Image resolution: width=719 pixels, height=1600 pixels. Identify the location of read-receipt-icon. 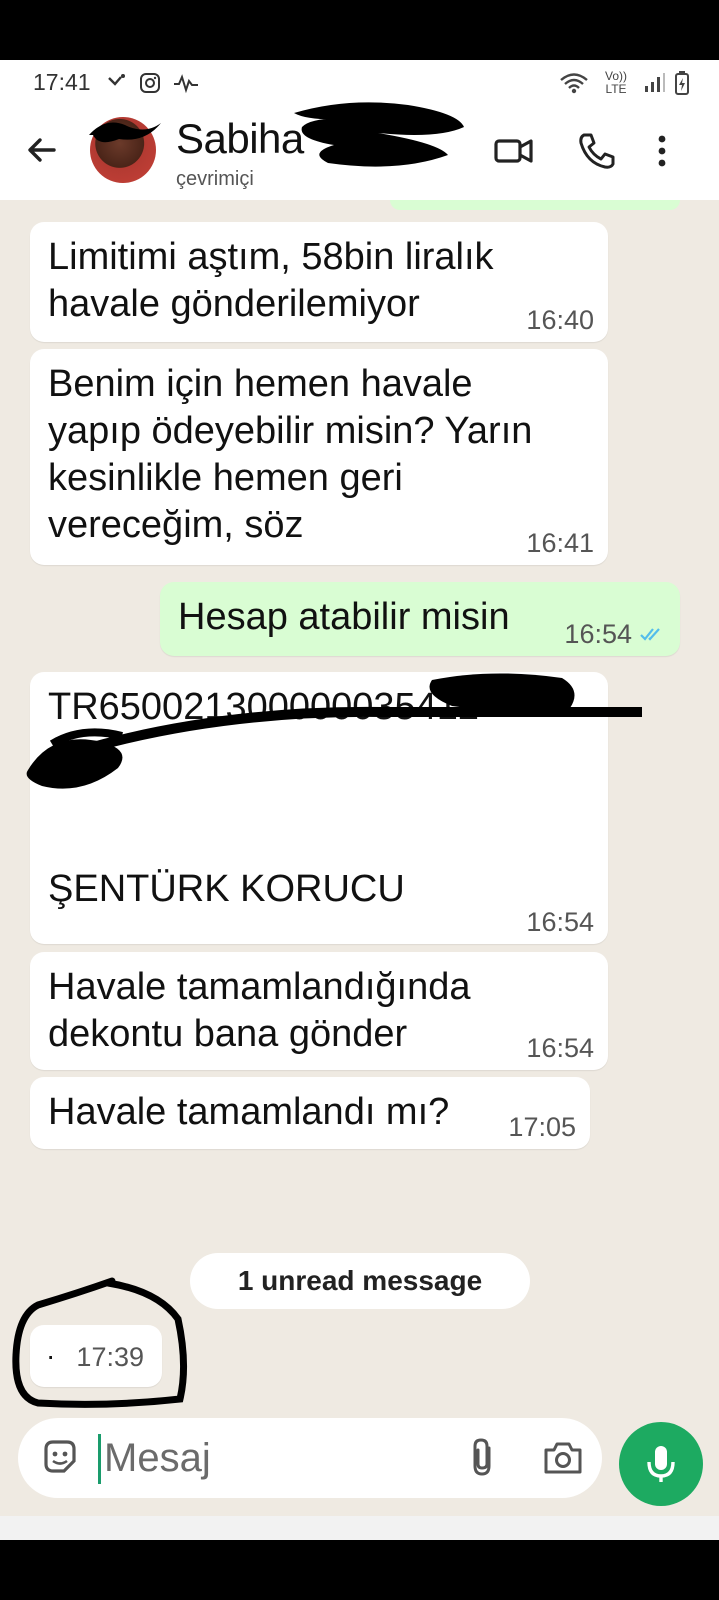
(650, 634).